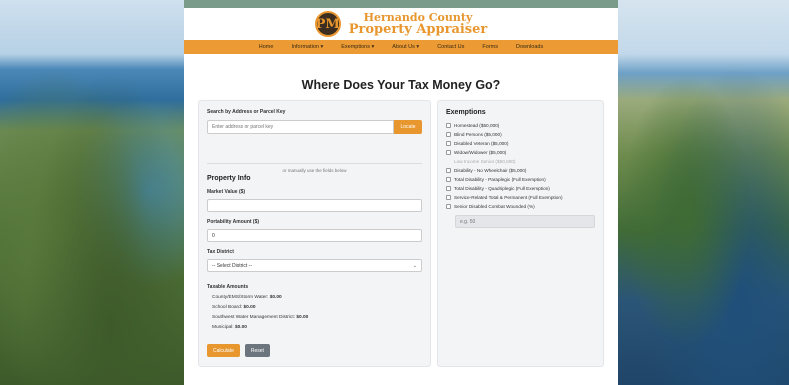  What do you see at coordinates (478, 134) in the screenshot?
I see `exemption-label: Blind Persons ($5,000)` at bounding box center [478, 134].